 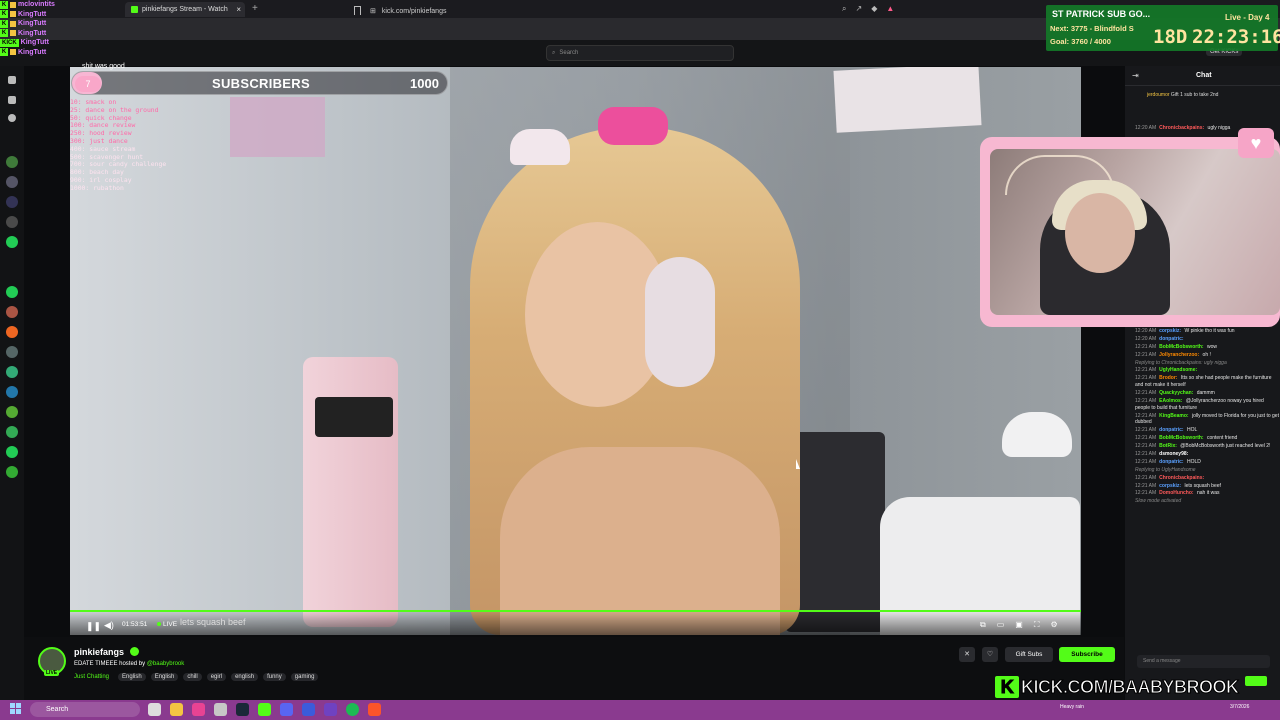 I want to click on chat-username: dsmoney98:, so click(x=1173, y=454).